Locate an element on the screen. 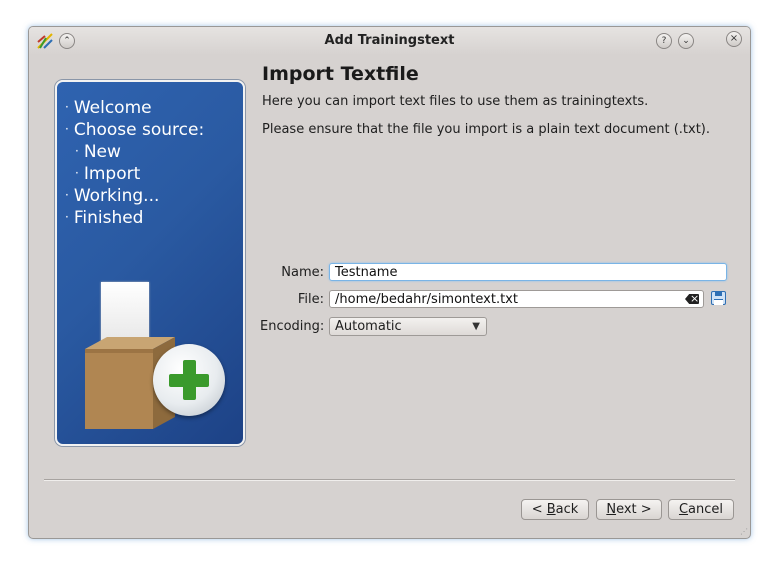  window-title: Add Trainingstext is located at coordinates (389, 40).